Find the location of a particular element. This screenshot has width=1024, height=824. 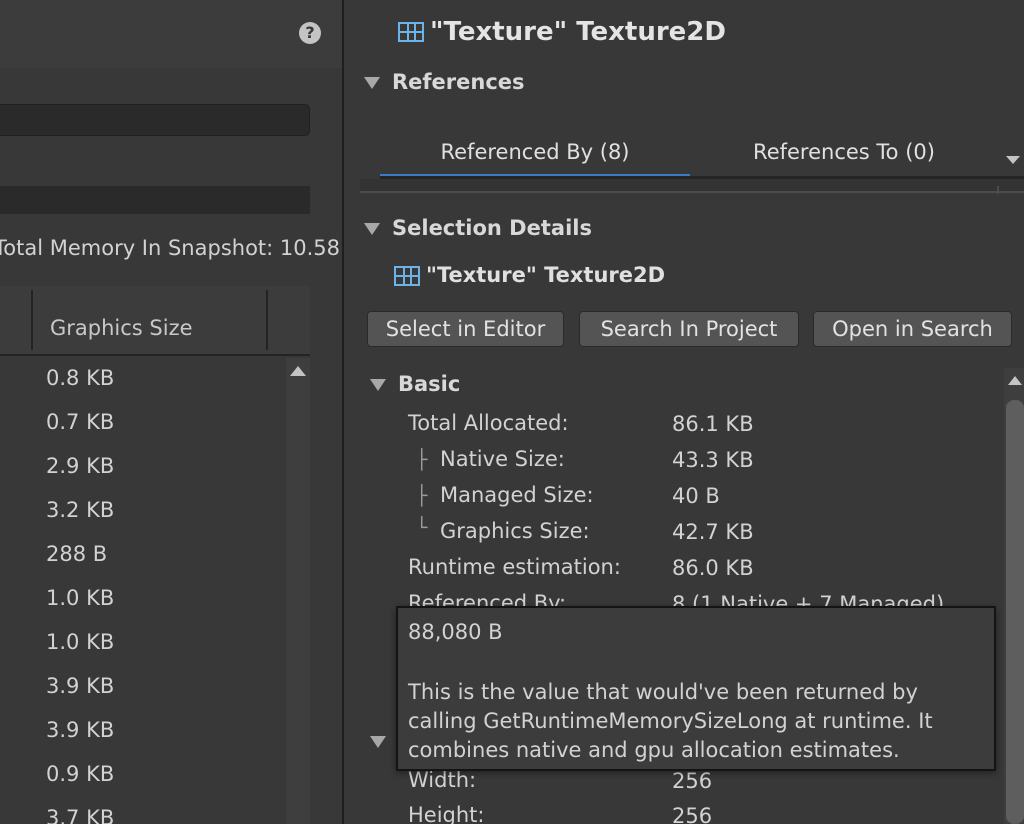

selection-details-section-title: Selection Details is located at coordinates (492, 228).